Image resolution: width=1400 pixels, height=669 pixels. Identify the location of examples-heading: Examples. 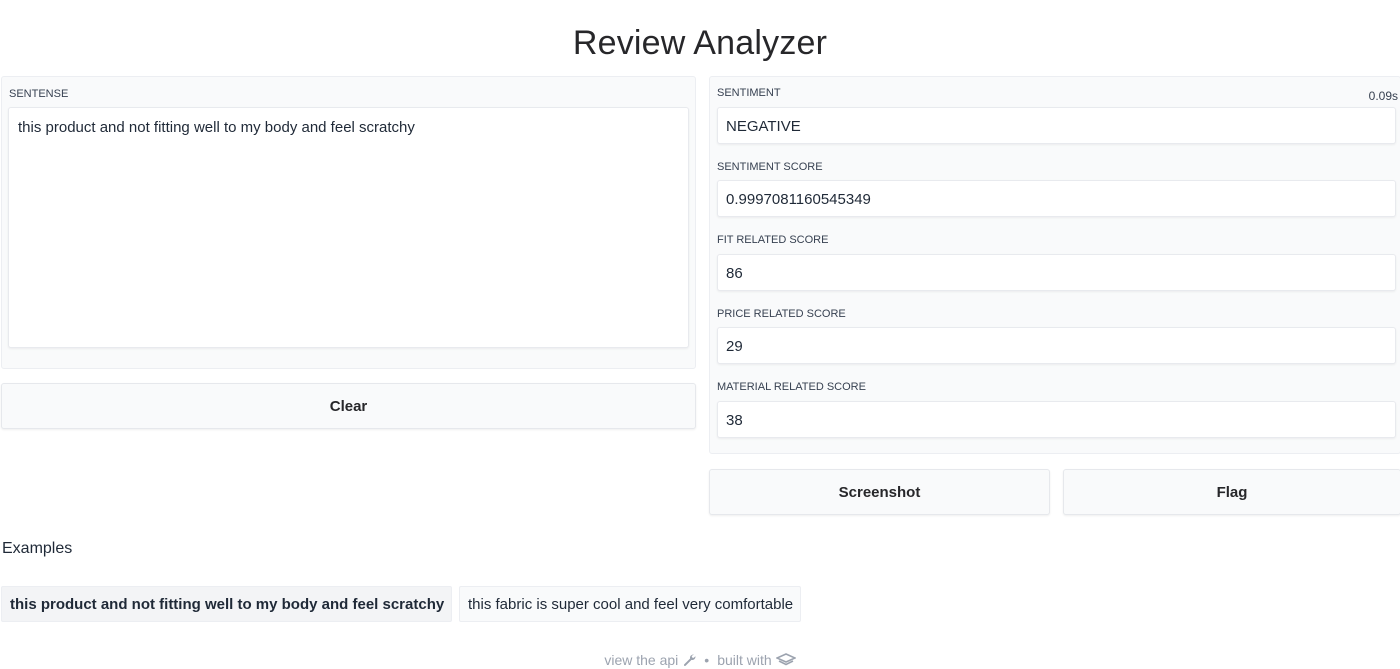
(37, 548).